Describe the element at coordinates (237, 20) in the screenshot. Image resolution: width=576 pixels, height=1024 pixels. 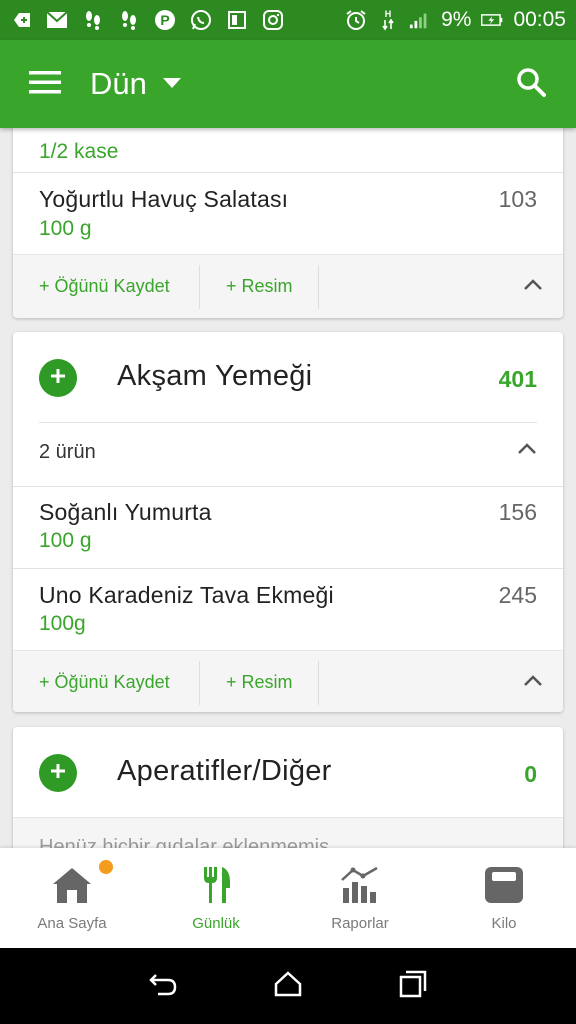
I see `bookmark-icon` at that location.